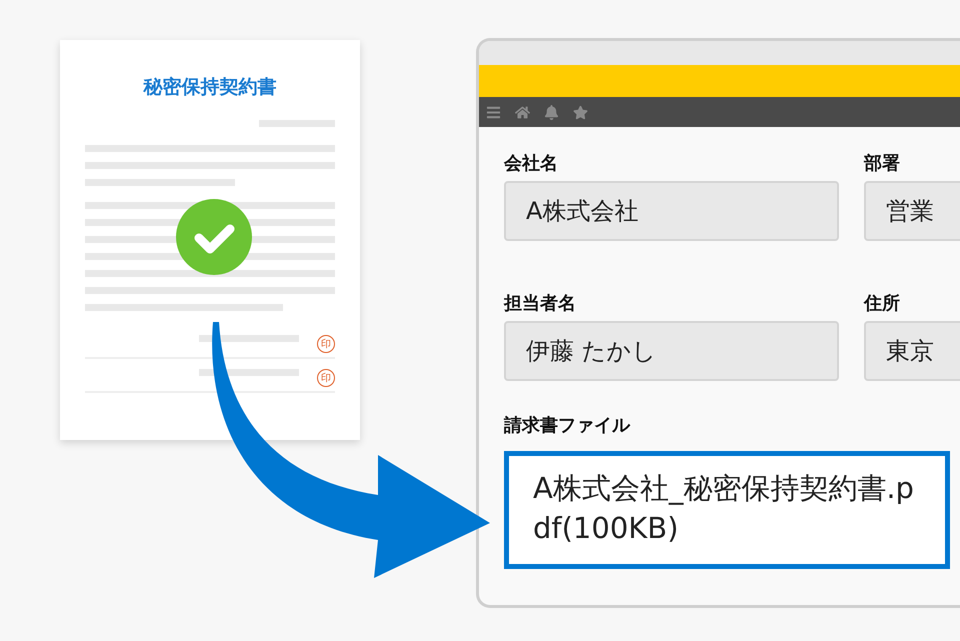 Image resolution: width=960 pixels, height=641 pixels. What do you see at coordinates (671, 351) in the screenshot?
I see `input-field: 伊藤 たかし` at bounding box center [671, 351].